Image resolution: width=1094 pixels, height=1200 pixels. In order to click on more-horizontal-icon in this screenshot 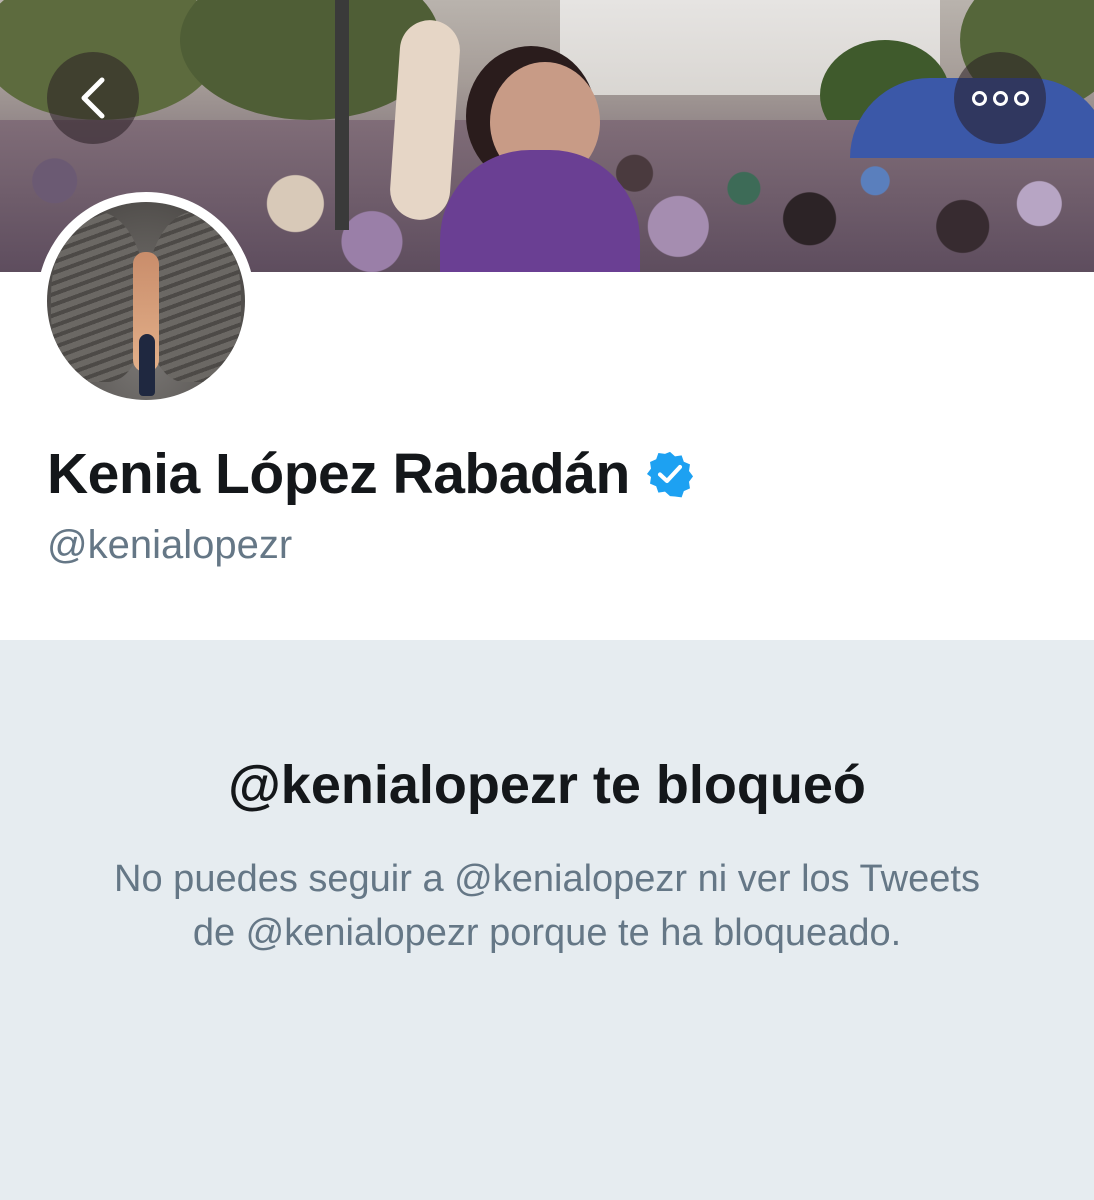, I will do `click(1000, 98)`.